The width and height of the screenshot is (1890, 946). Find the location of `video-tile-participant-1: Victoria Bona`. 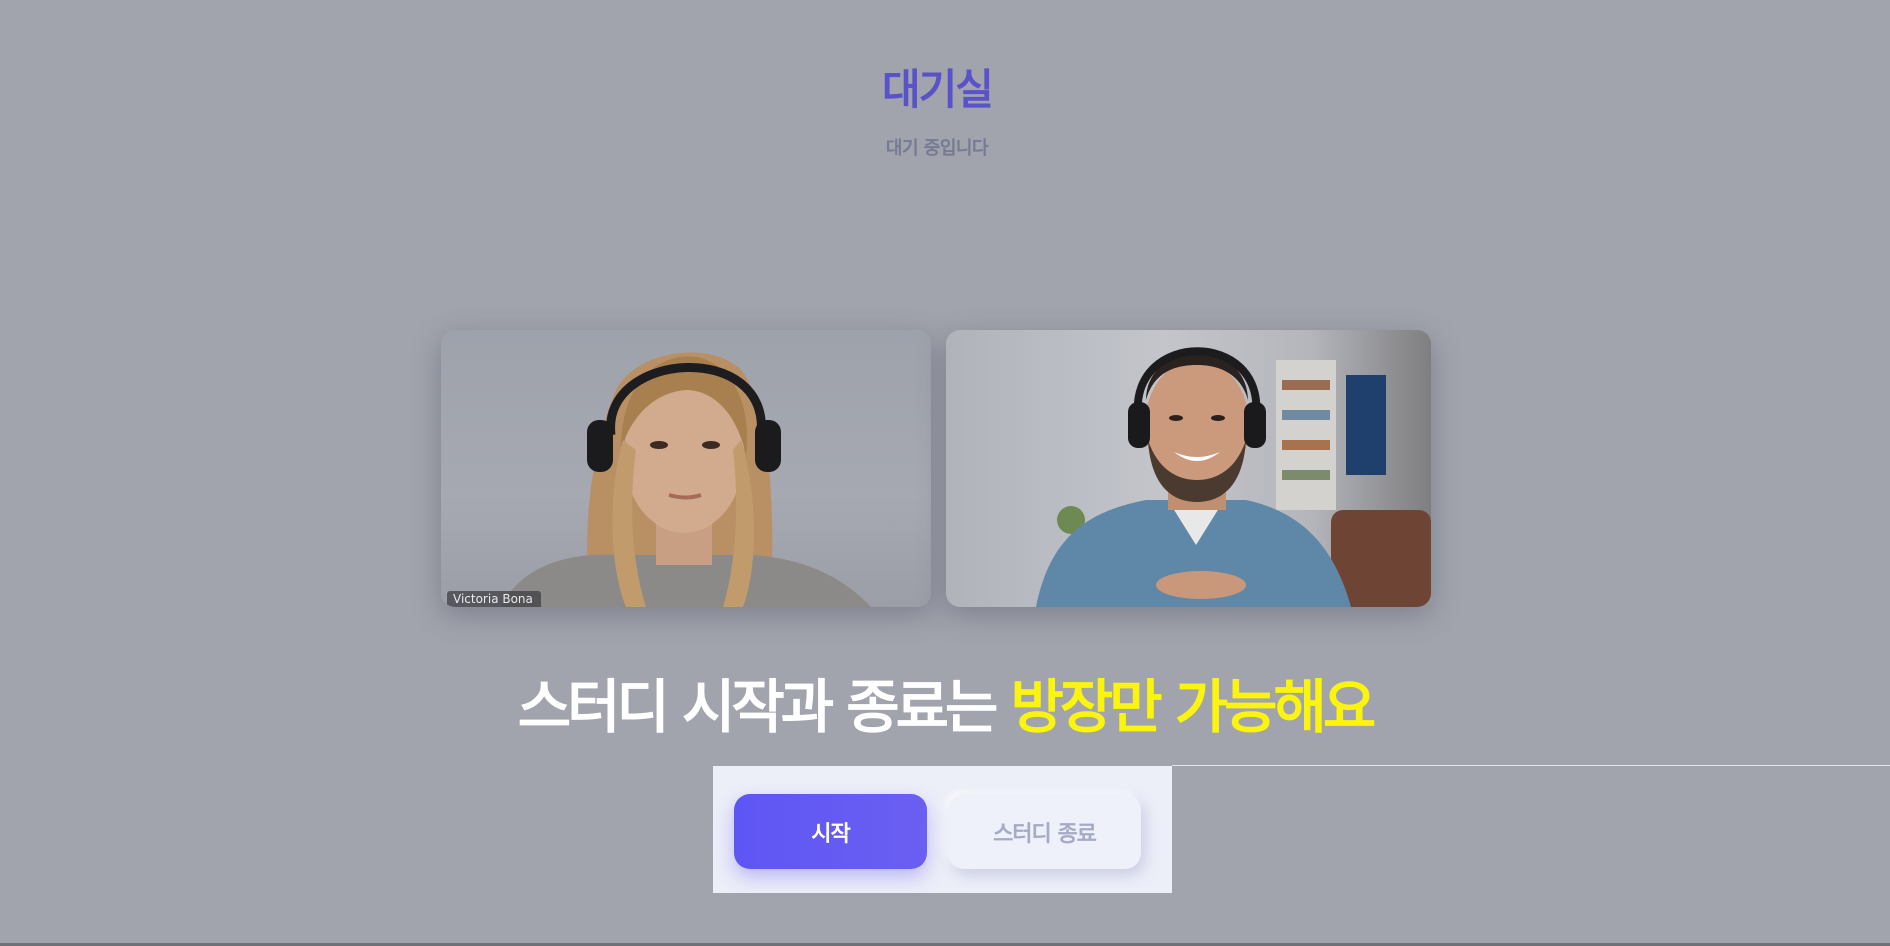

video-tile-participant-1: Victoria Bona is located at coordinates (686, 468).